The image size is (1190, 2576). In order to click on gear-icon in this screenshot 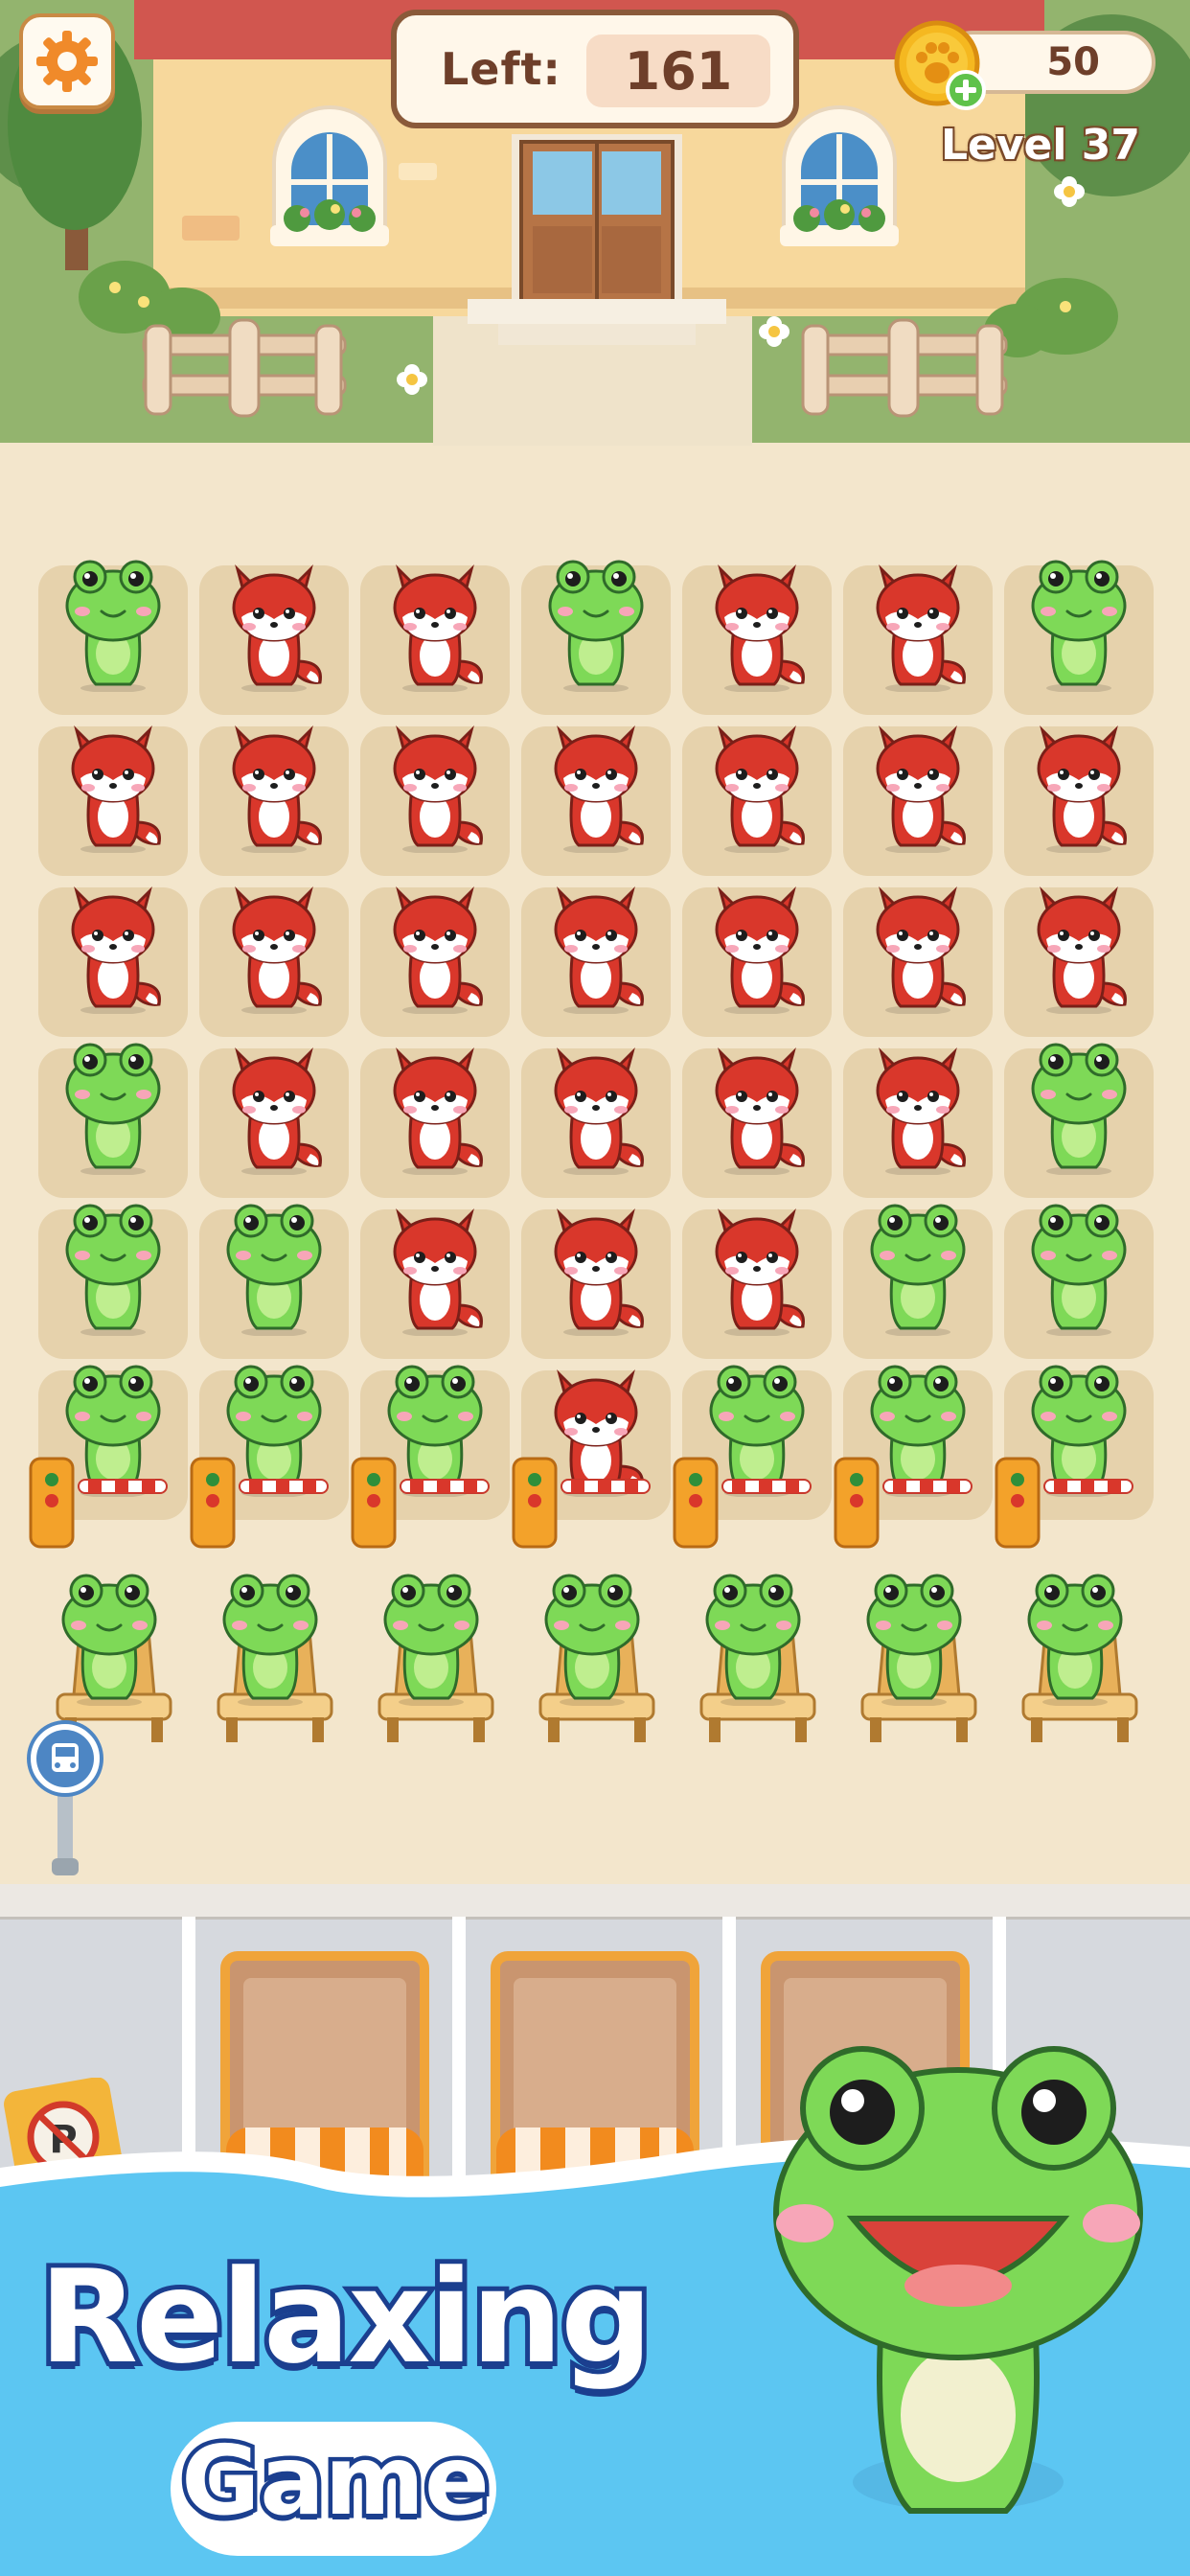, I will do `click(67, 62)`.